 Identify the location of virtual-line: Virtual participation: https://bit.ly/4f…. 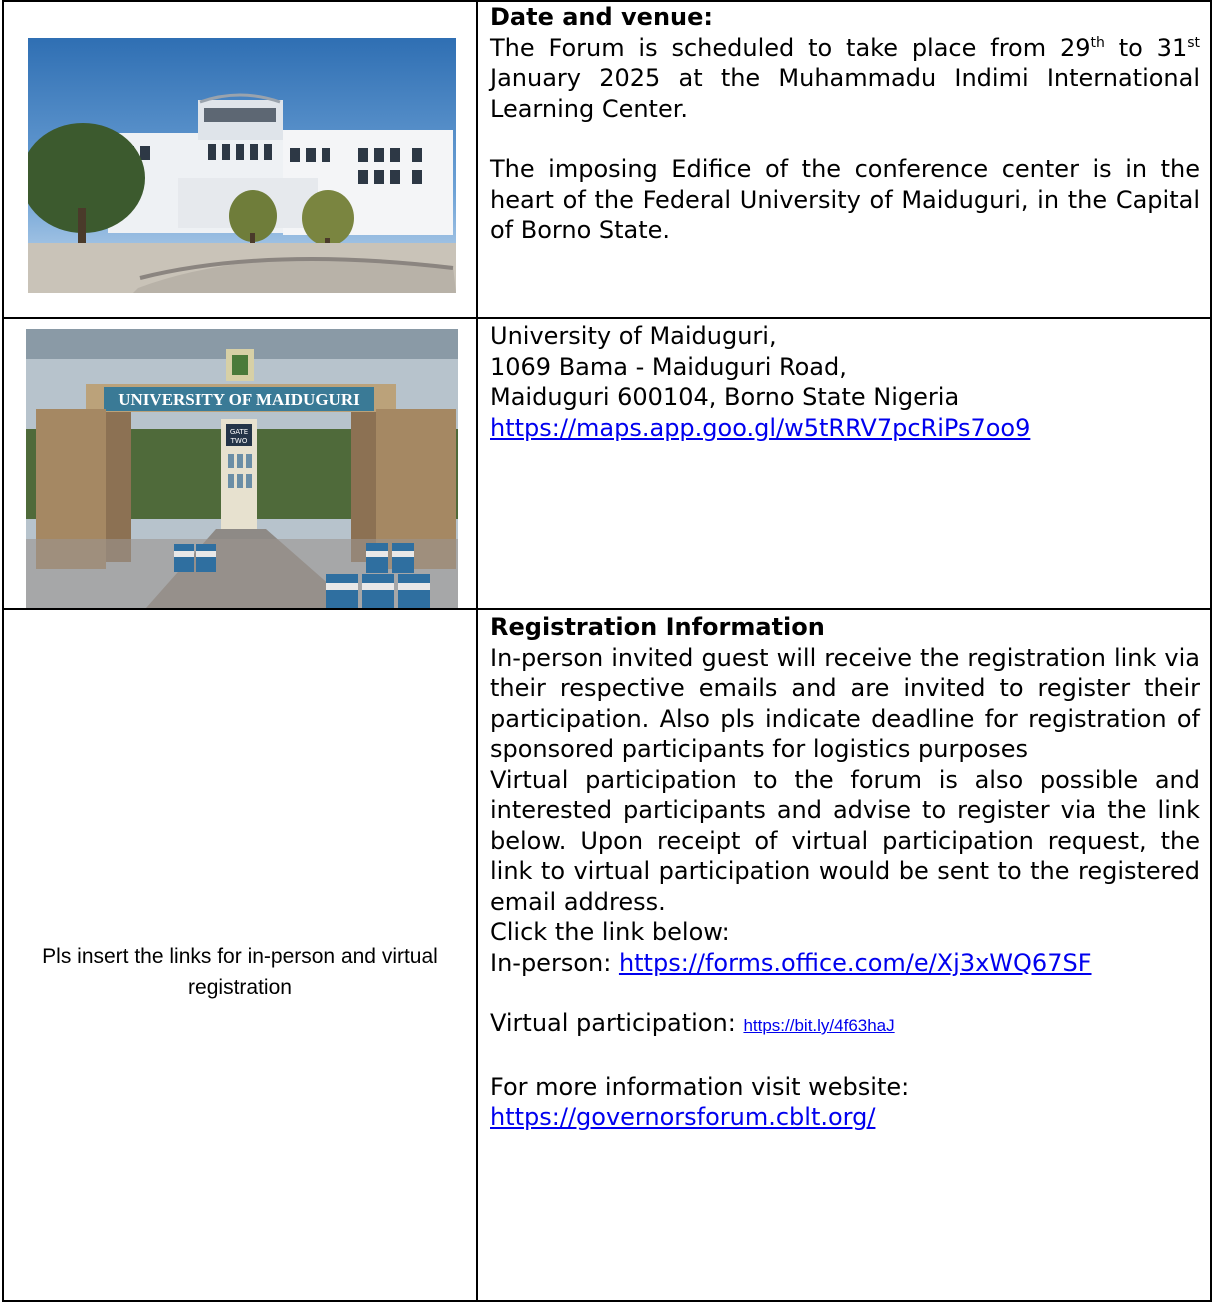
(845, 1025).